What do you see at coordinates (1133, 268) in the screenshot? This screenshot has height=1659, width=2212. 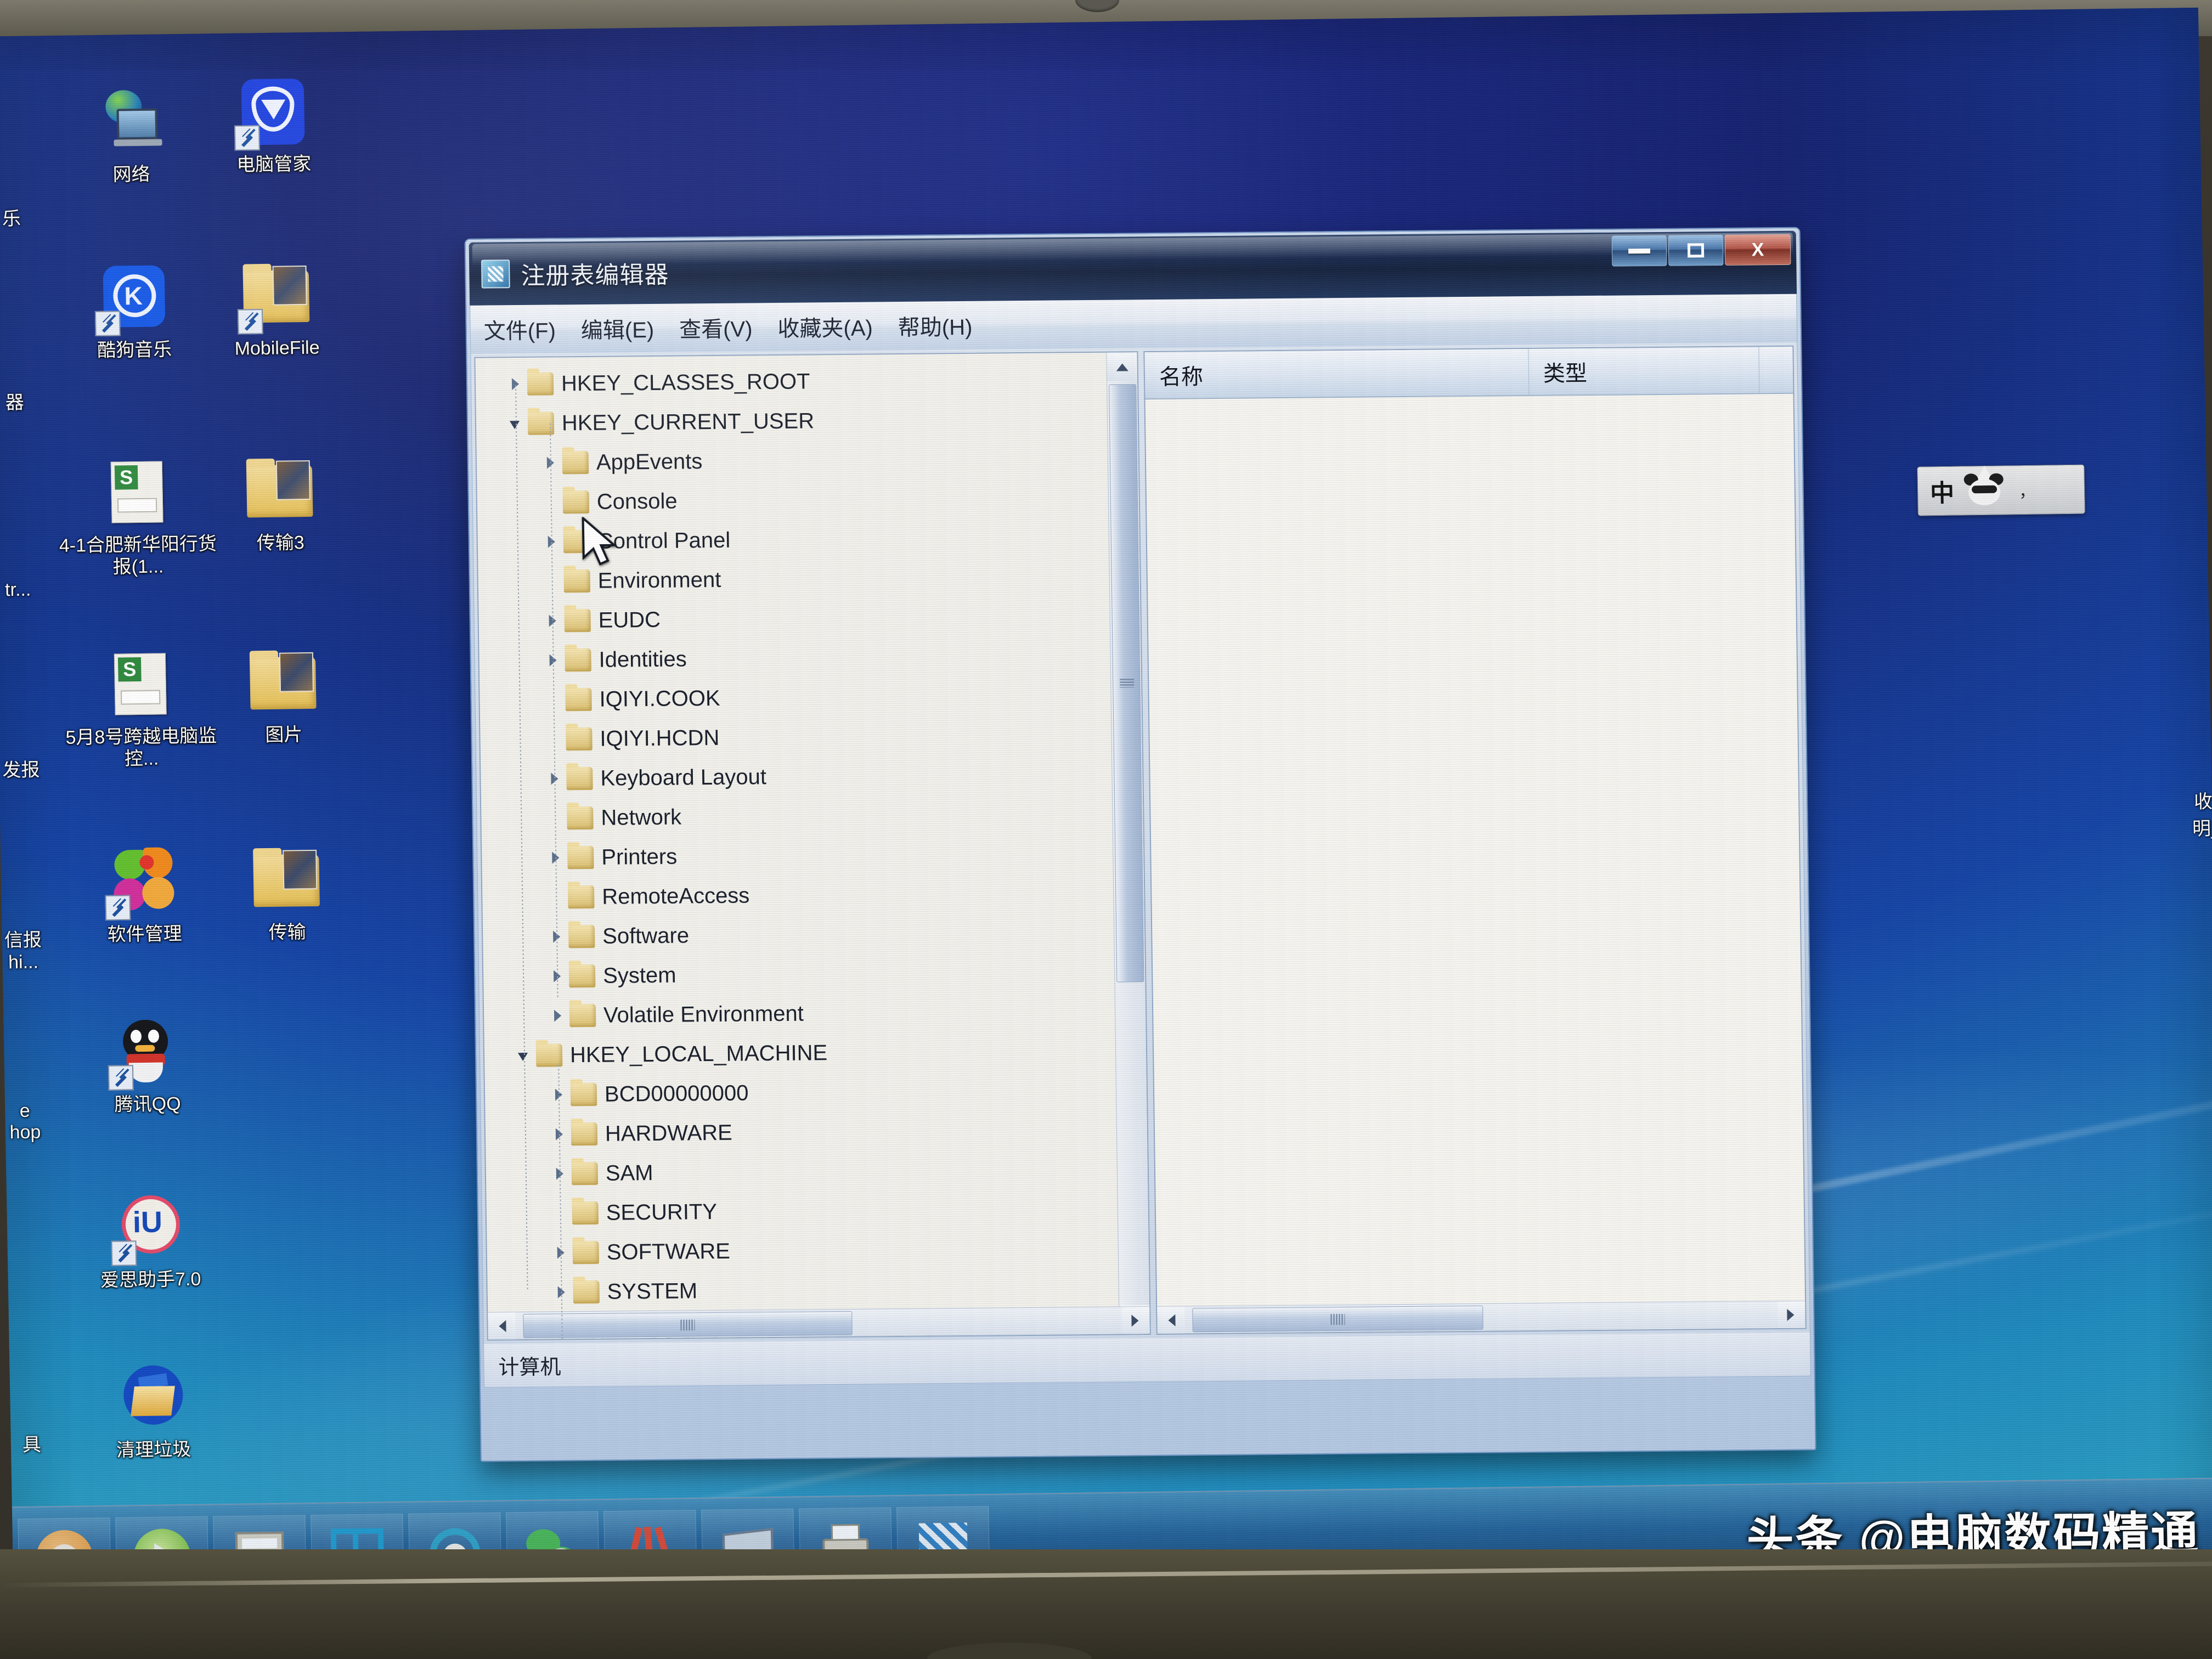 I see `window-title-bar: 注册表编辑器 X` at bounding box center [1133, 268].